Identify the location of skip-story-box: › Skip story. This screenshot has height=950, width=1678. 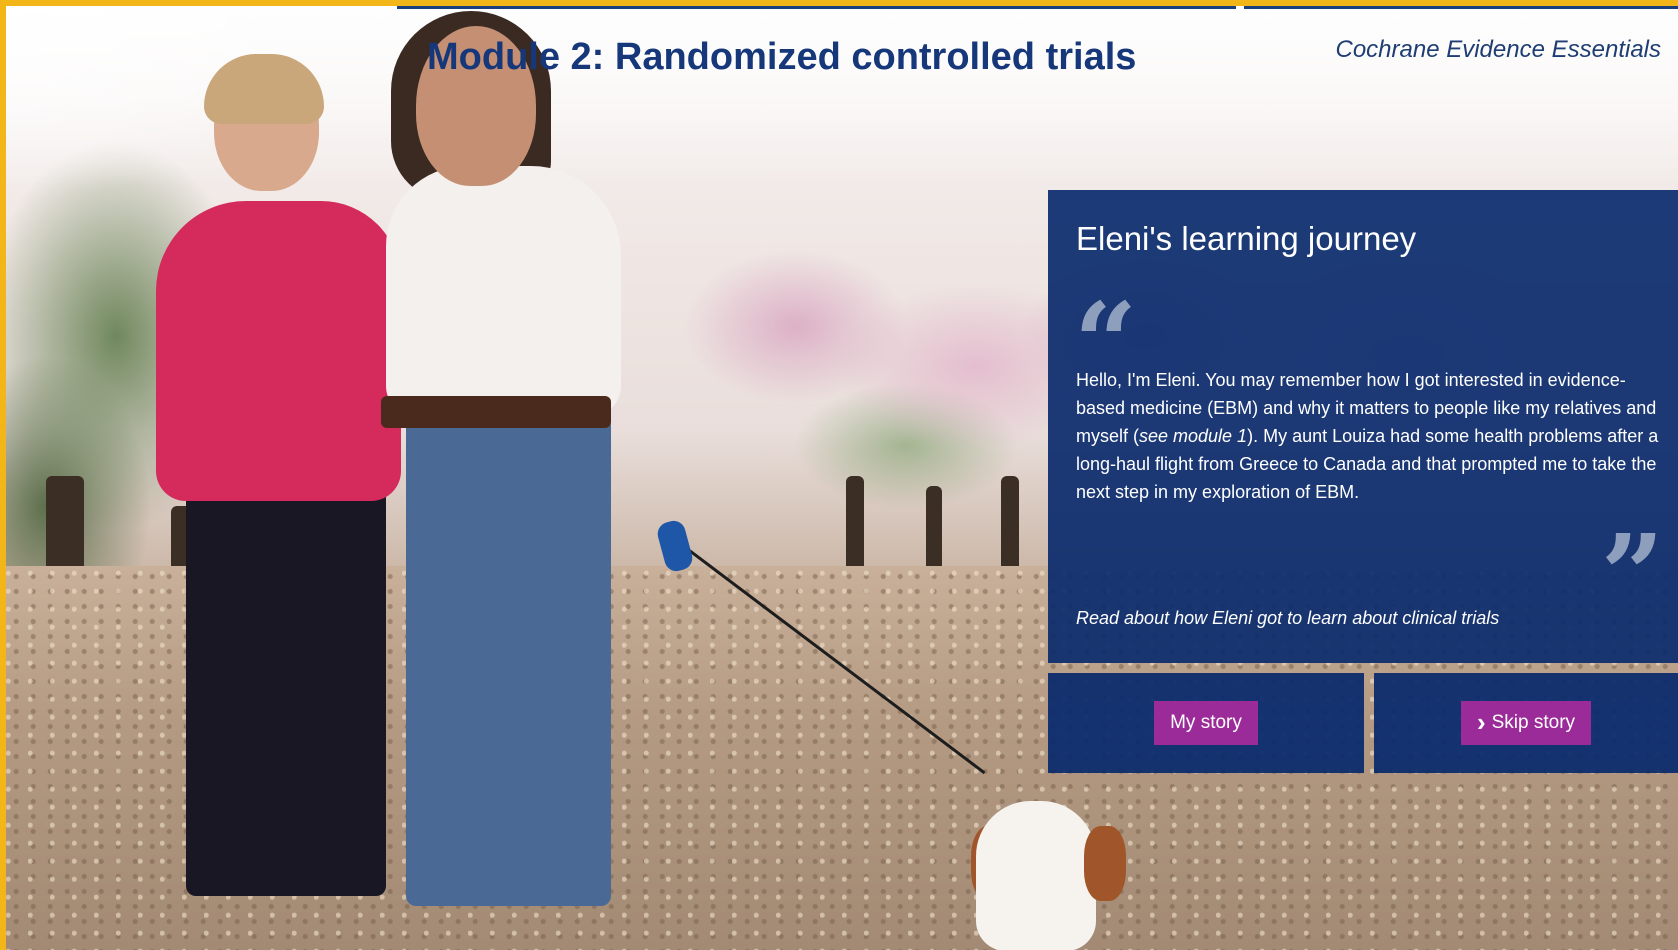
(1526, 723).